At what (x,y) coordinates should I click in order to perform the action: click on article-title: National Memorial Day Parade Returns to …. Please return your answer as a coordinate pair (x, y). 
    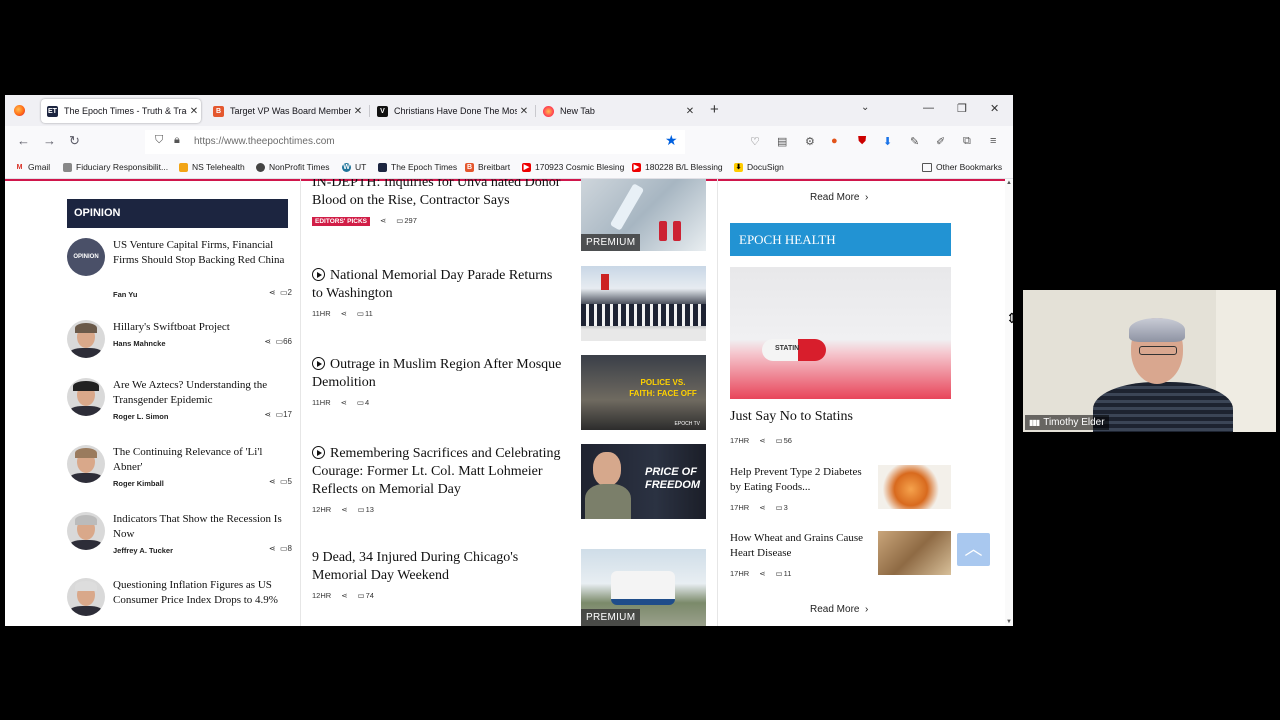
    Looking at the image, I should click on (437, 284).